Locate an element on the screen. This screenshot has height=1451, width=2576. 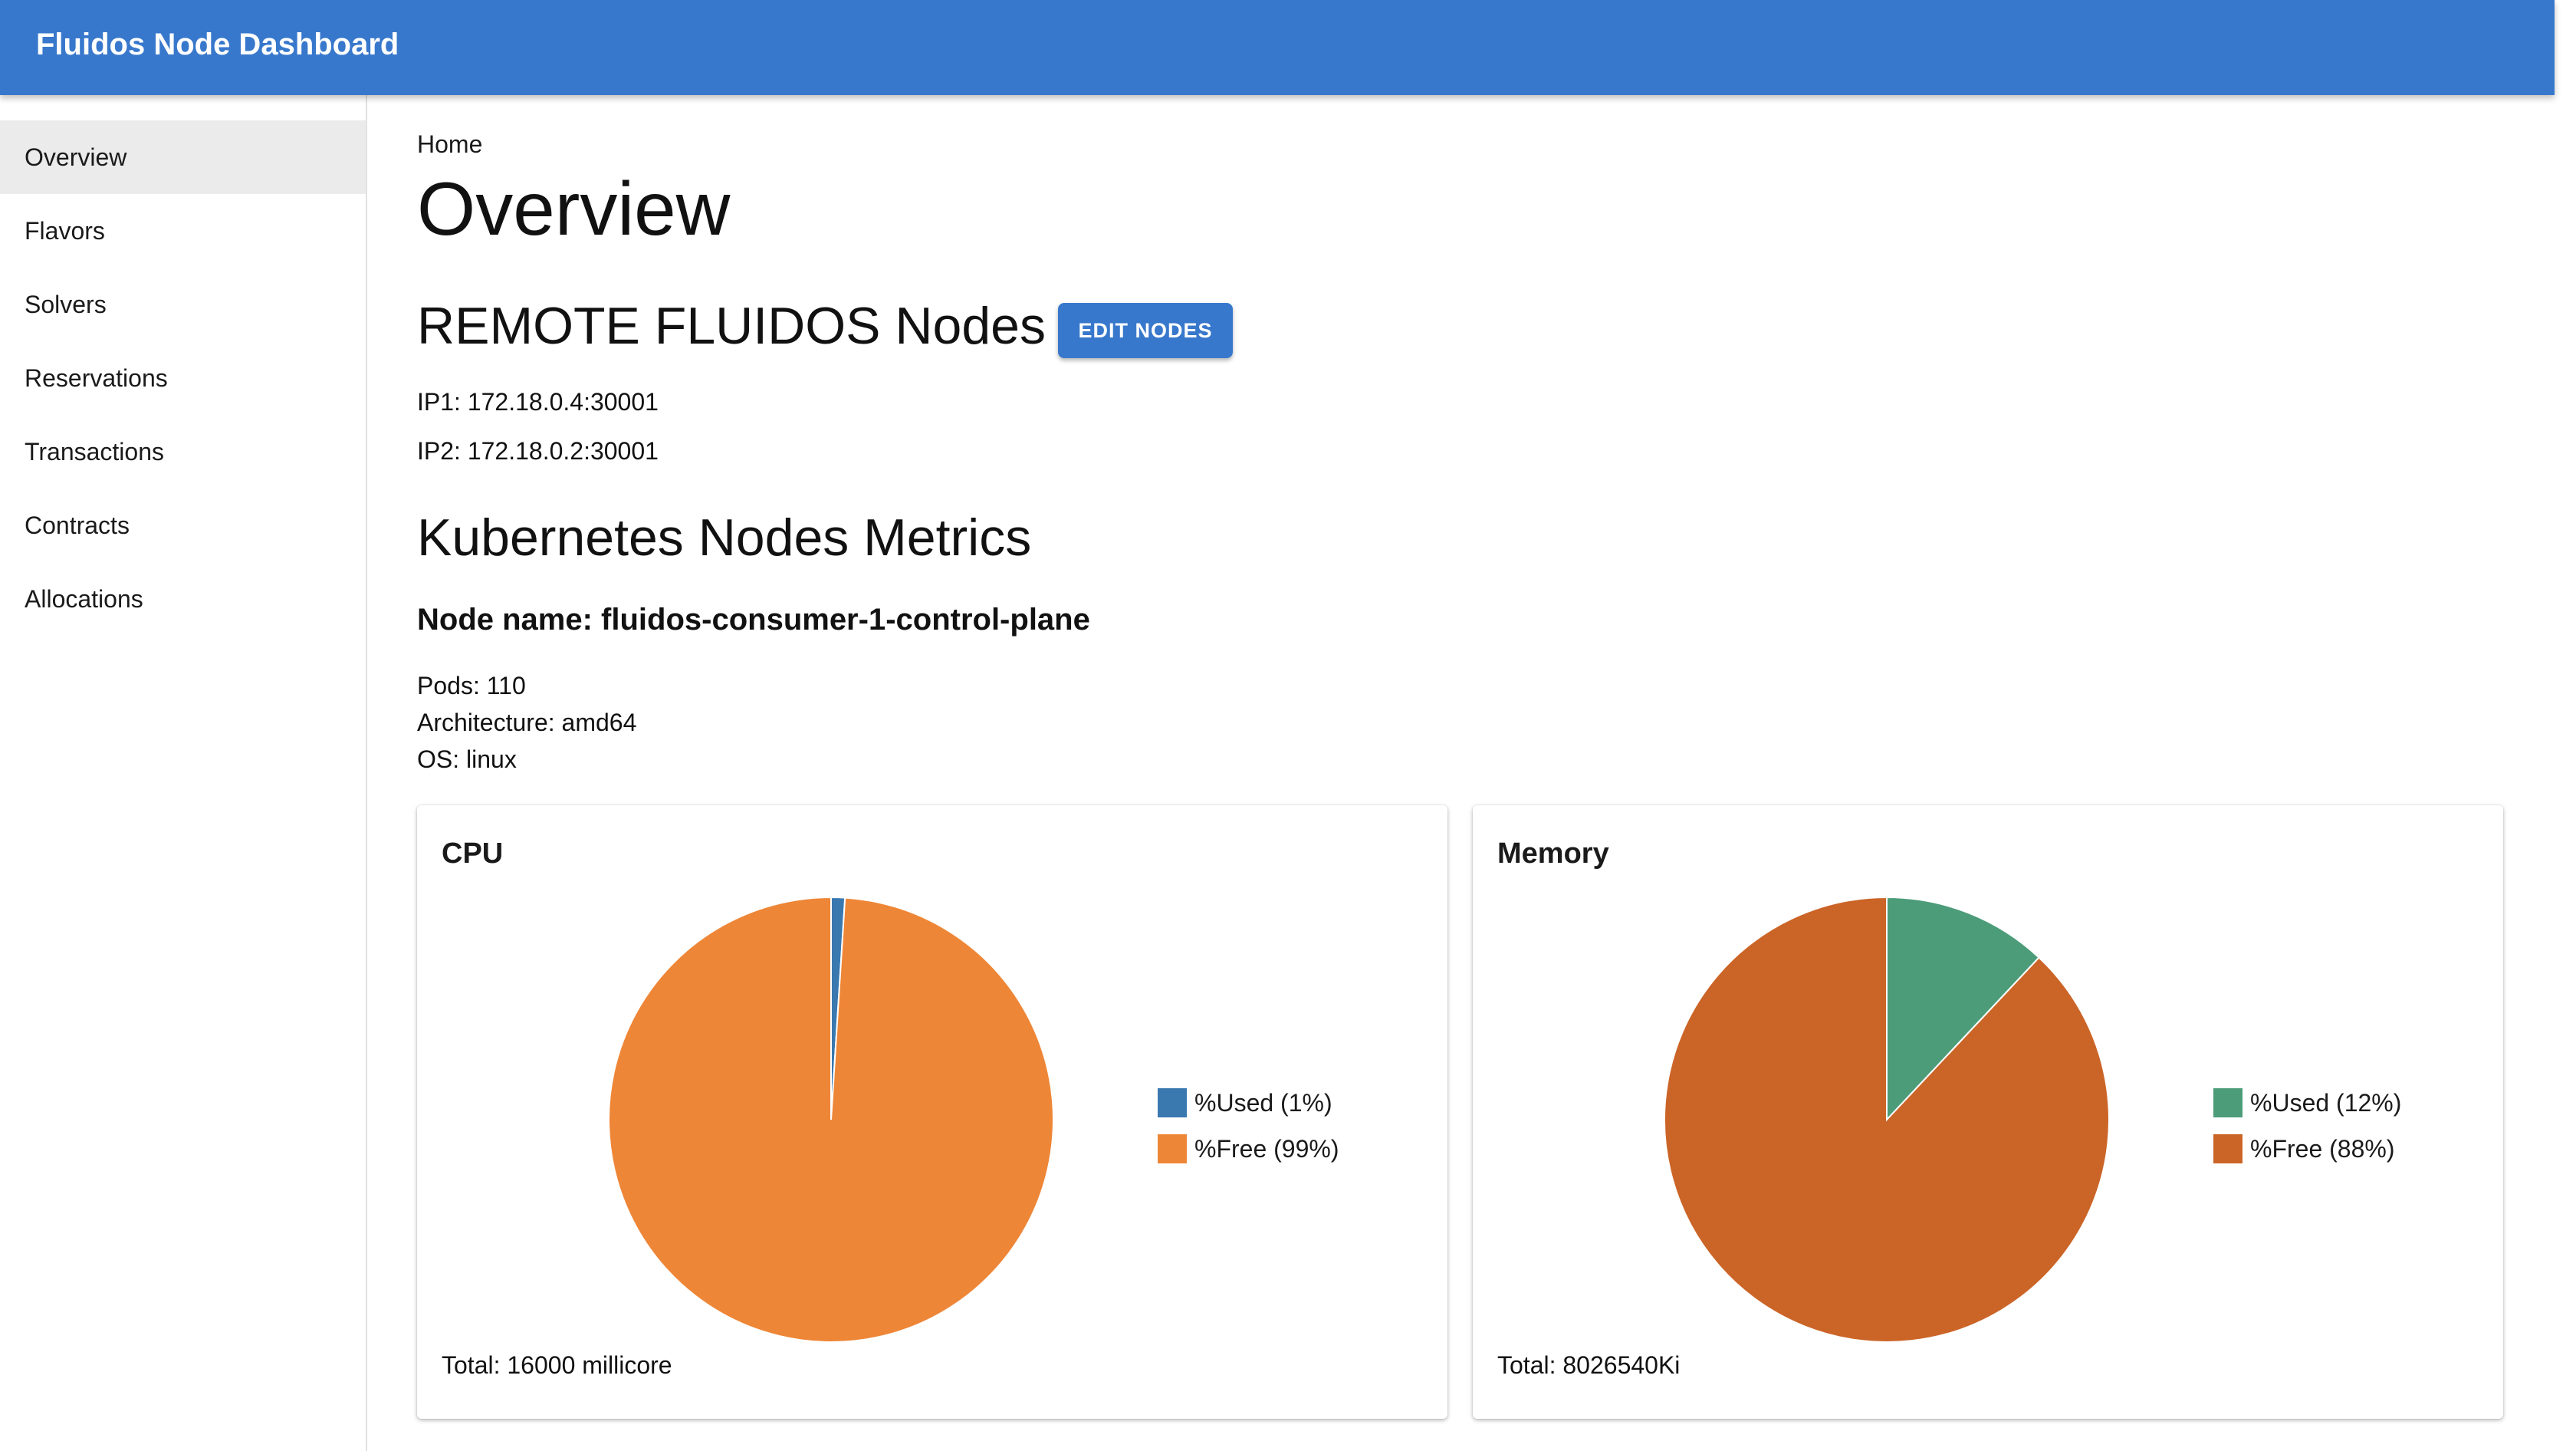
memory-legend-free: %Free (88%) is located at coordinates (2307, 1149).